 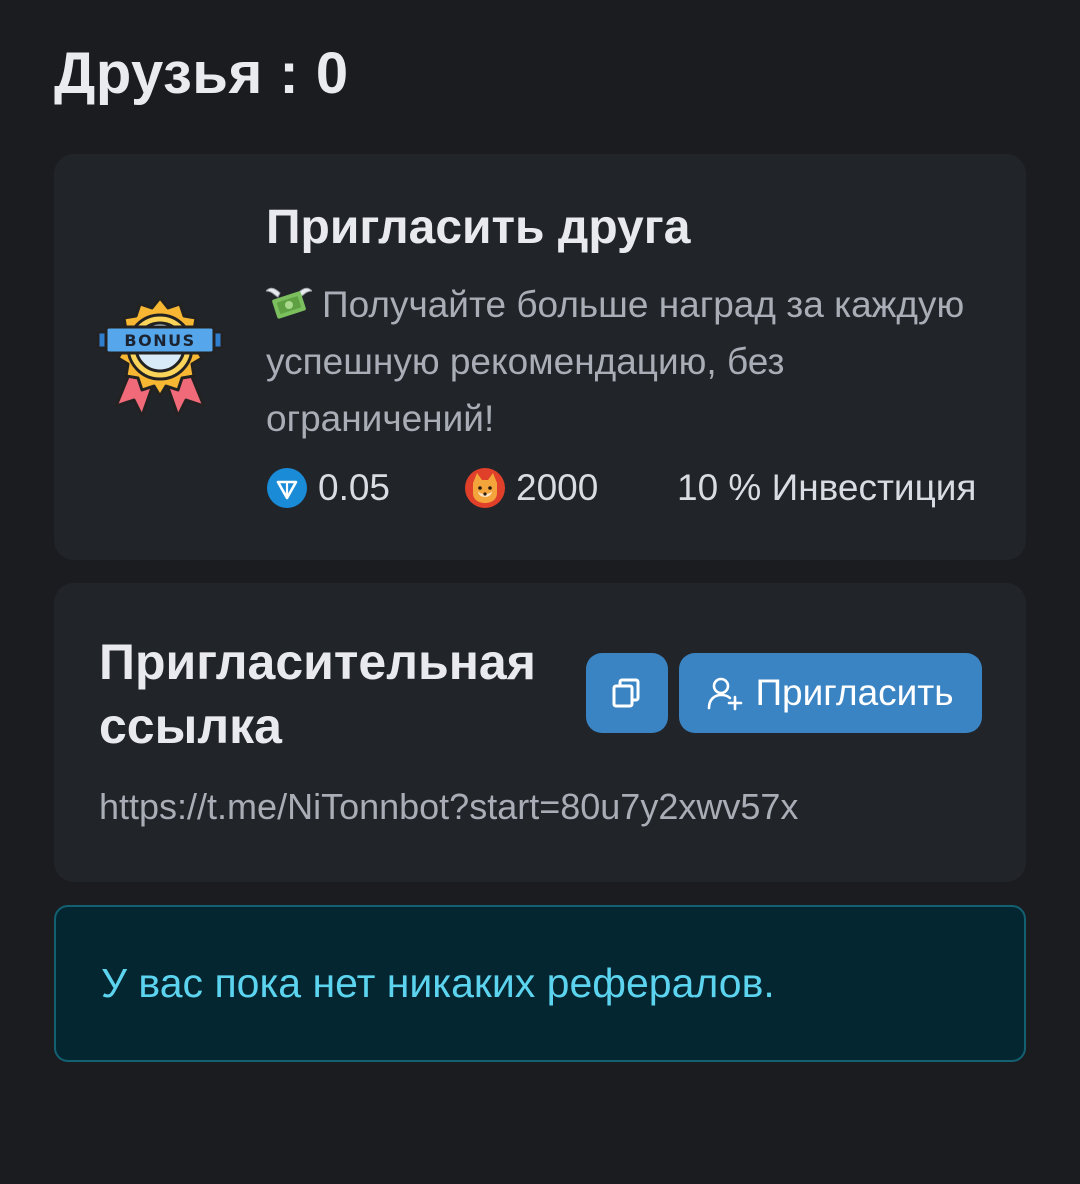 I want to click on user-plus-icon, so click(x=725, y=694).